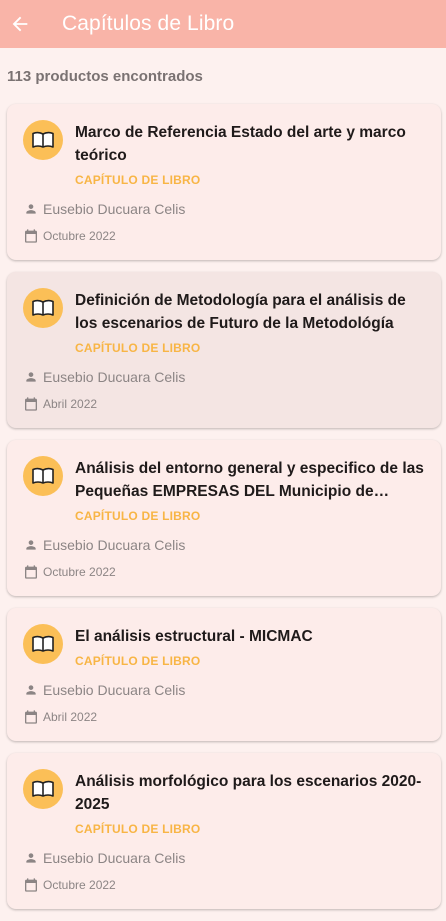  What do you see at coordinates (105, 76) in the screenshot?
I see `results-count: 113 productos encontrados` at bounding box center [105, 76].